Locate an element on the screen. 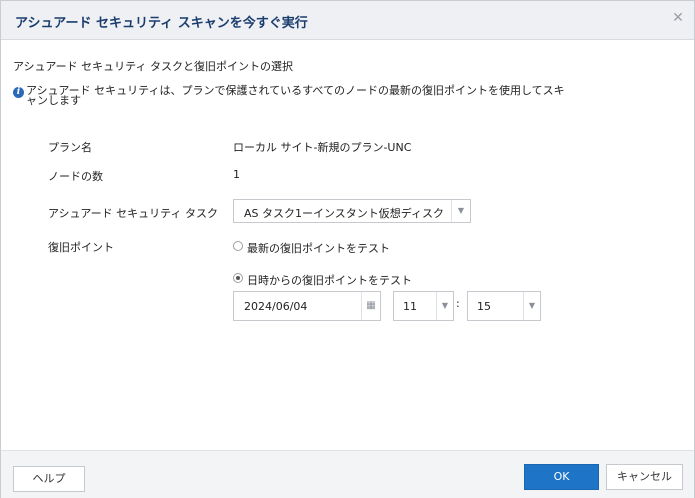  dialog-title: アシュアード セキュリティ スキャンを今すぐ実行 is located at coordinates (161, 23).